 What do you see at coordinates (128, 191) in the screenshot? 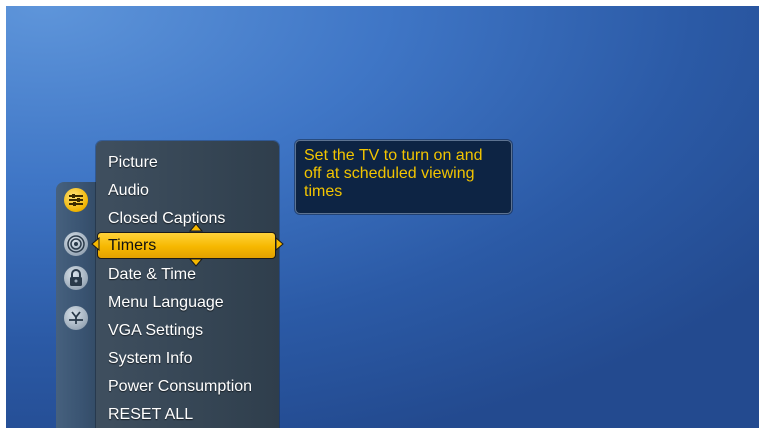
I see `menu-item-audio: Audio` at bounding box center [128, 191].